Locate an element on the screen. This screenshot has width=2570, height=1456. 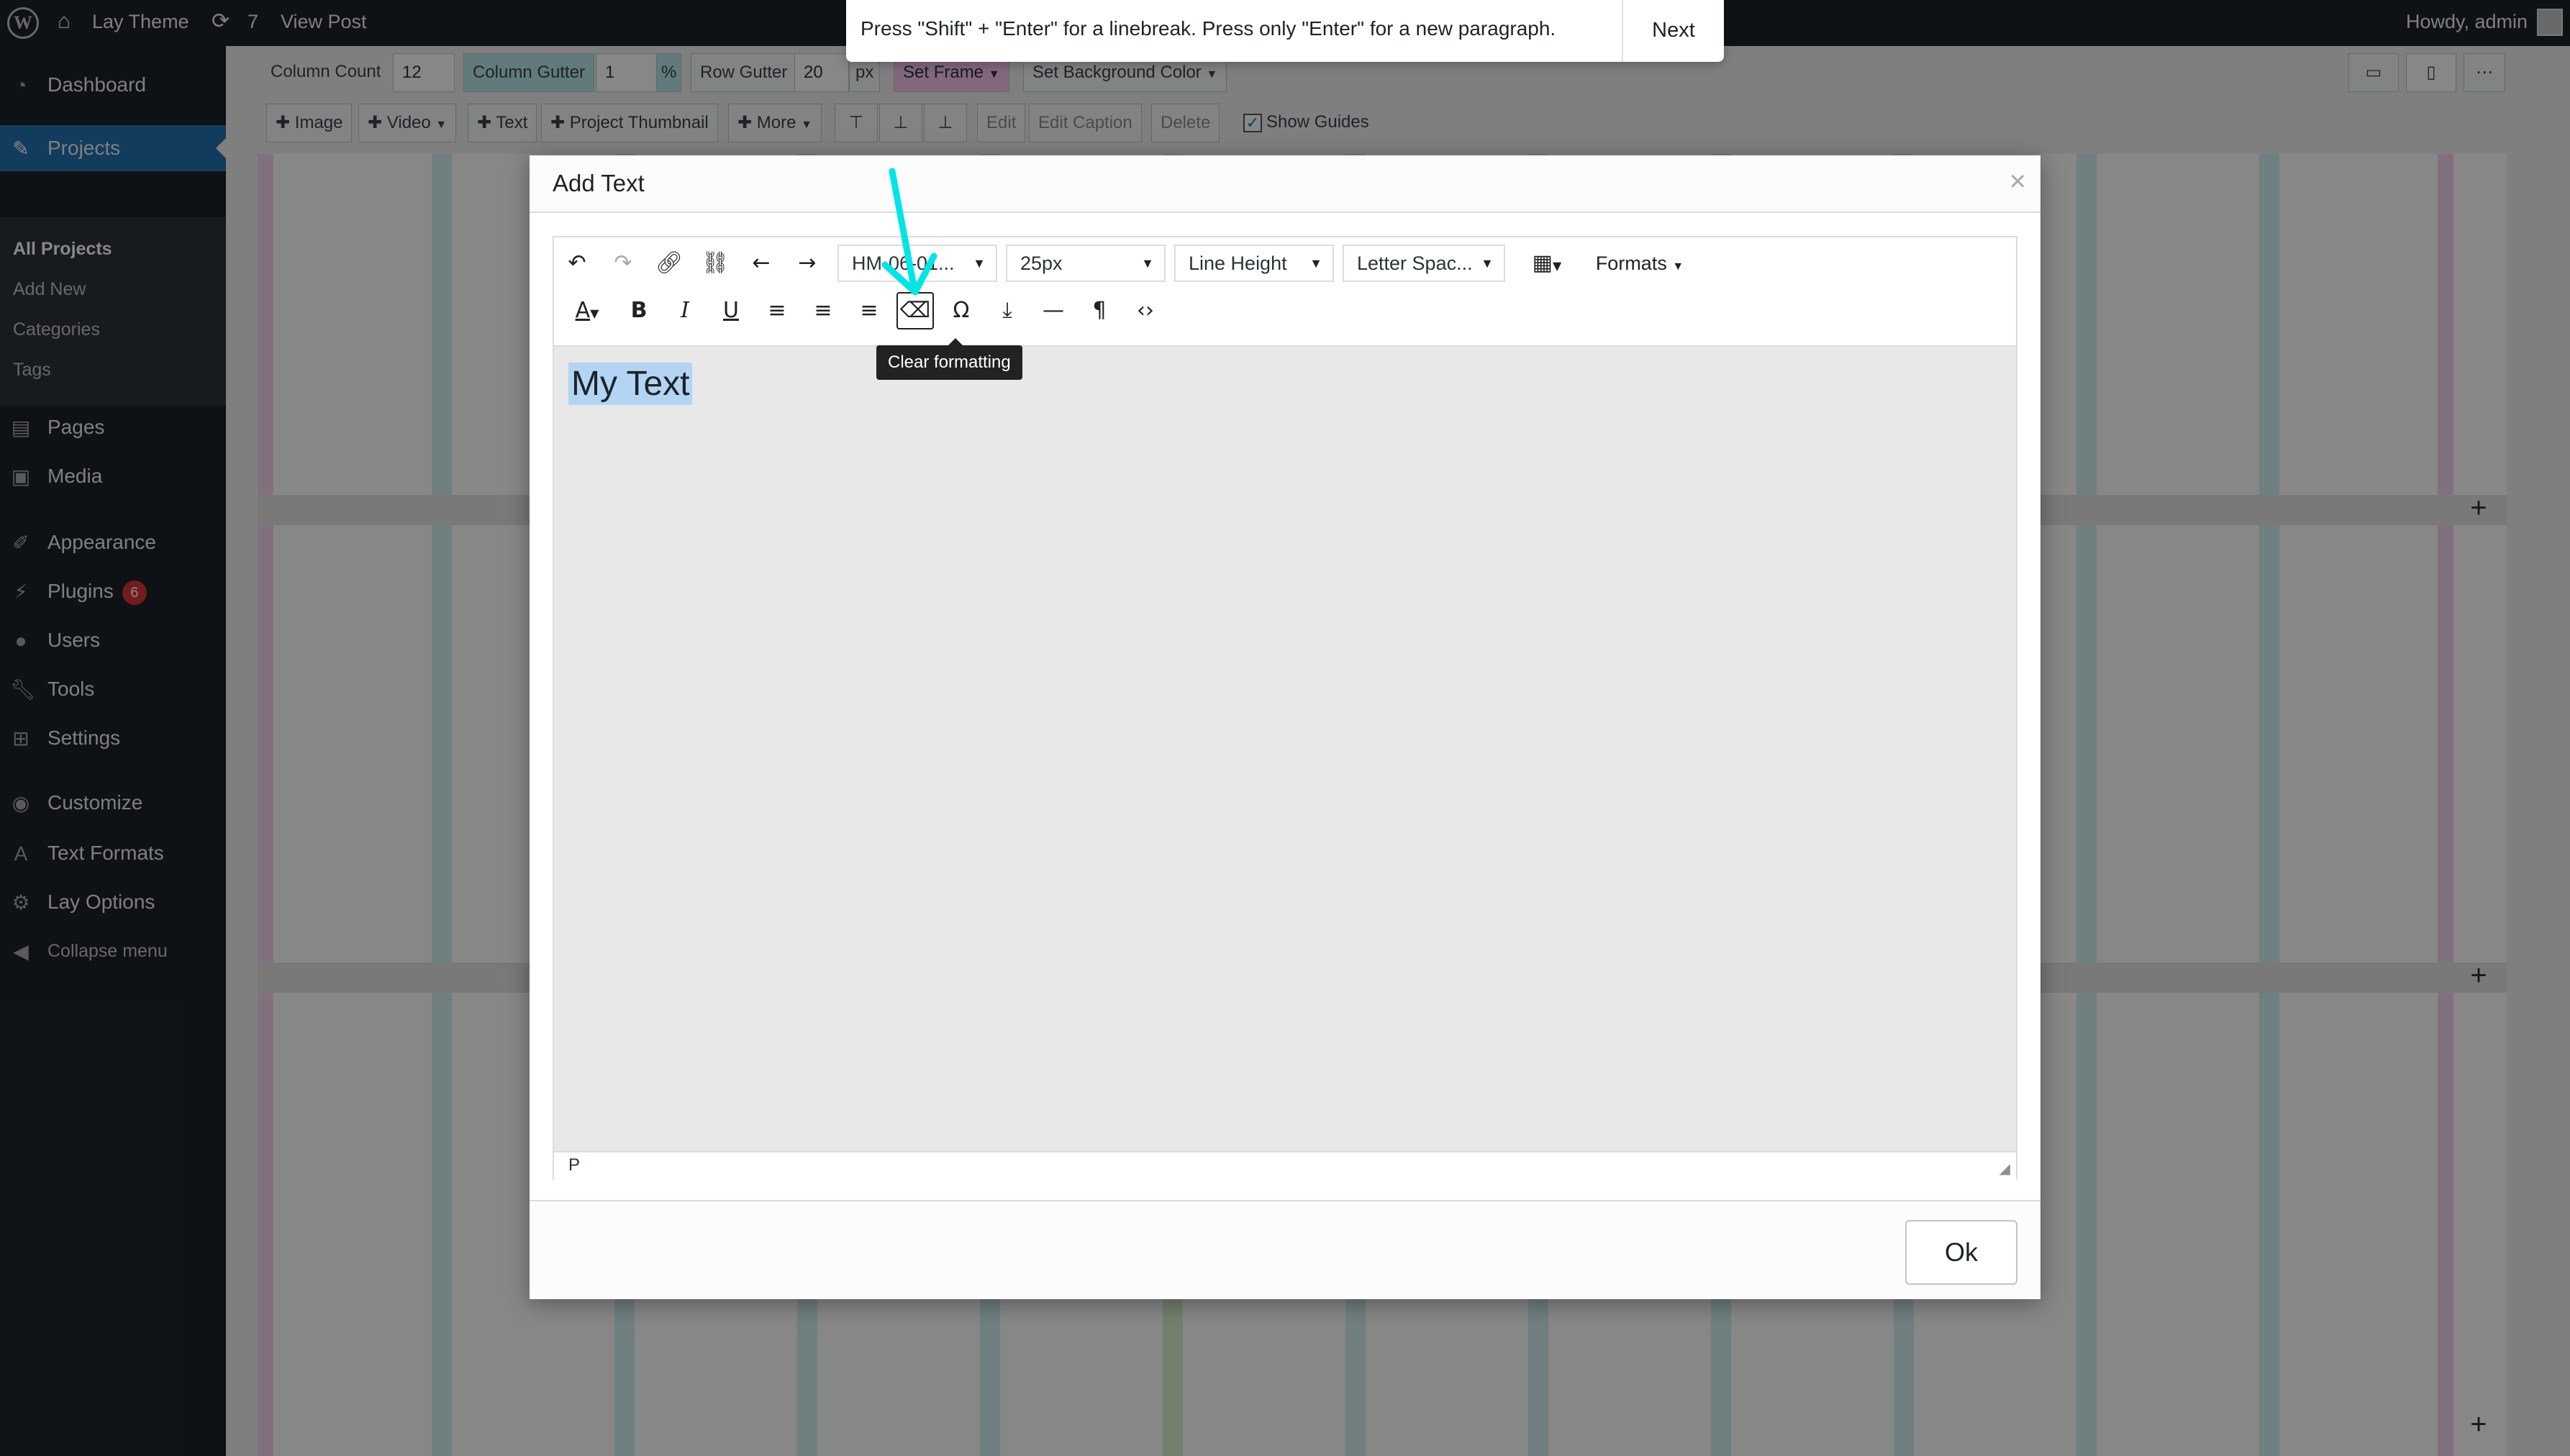
clear-formatting-tooltip: Clear formatting is located at coordinates (949, 359).